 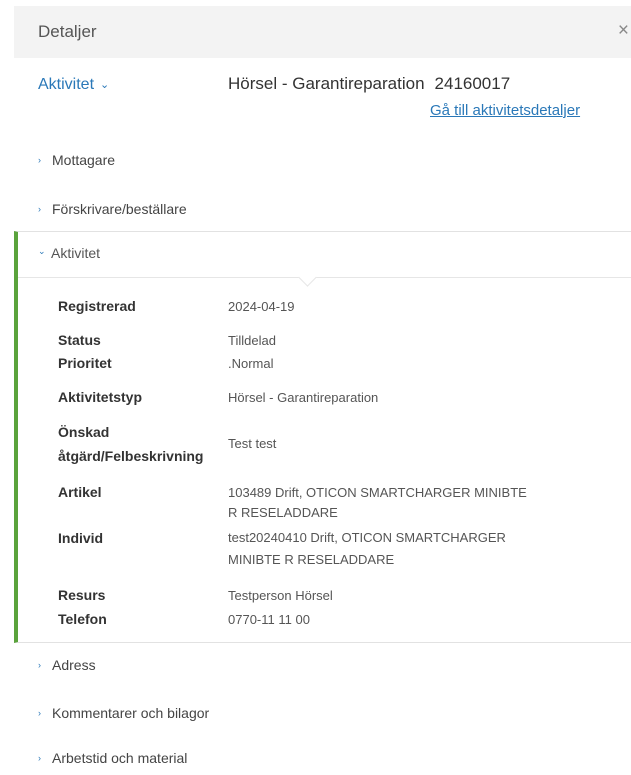 I want to click on artikel-label: Artikel, so click(x=80, y=492).